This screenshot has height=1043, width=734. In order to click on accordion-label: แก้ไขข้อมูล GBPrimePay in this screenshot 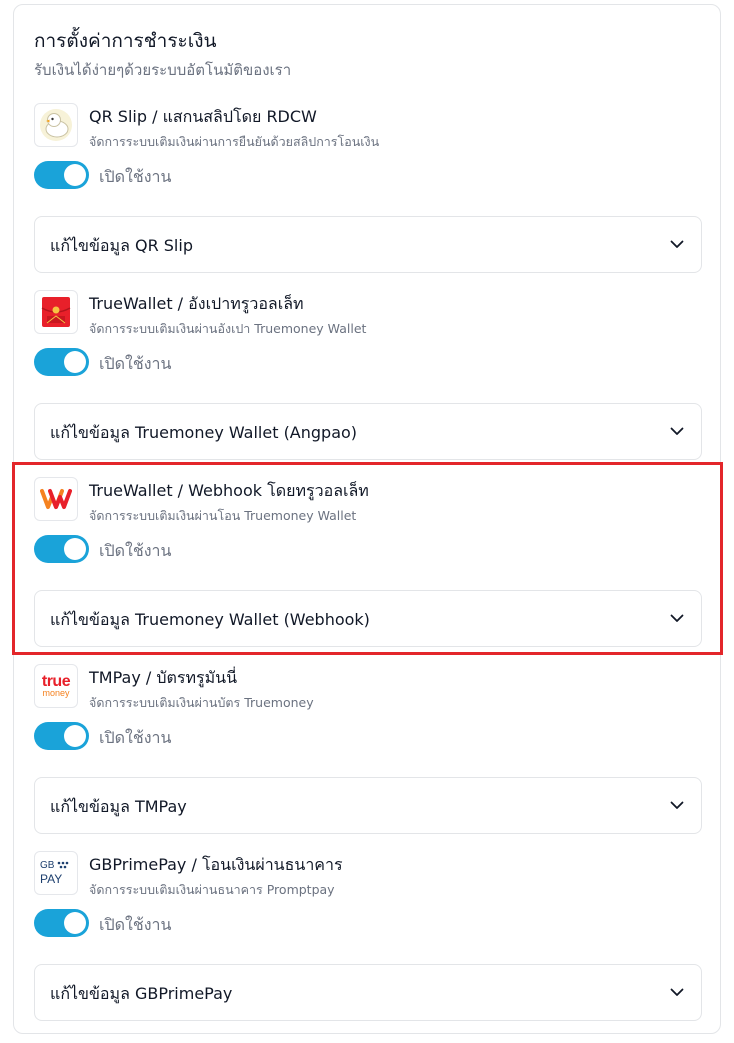, I will do `click(141, 993)`.